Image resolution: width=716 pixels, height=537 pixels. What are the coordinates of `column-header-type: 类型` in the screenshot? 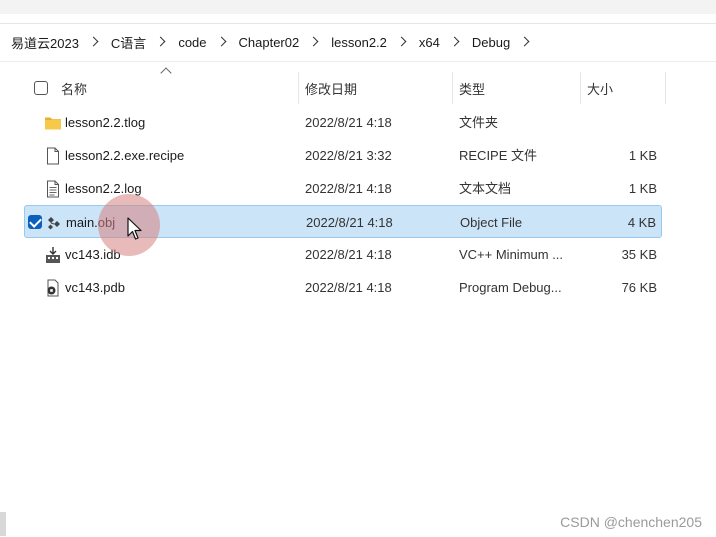 It's located at (519, 88).